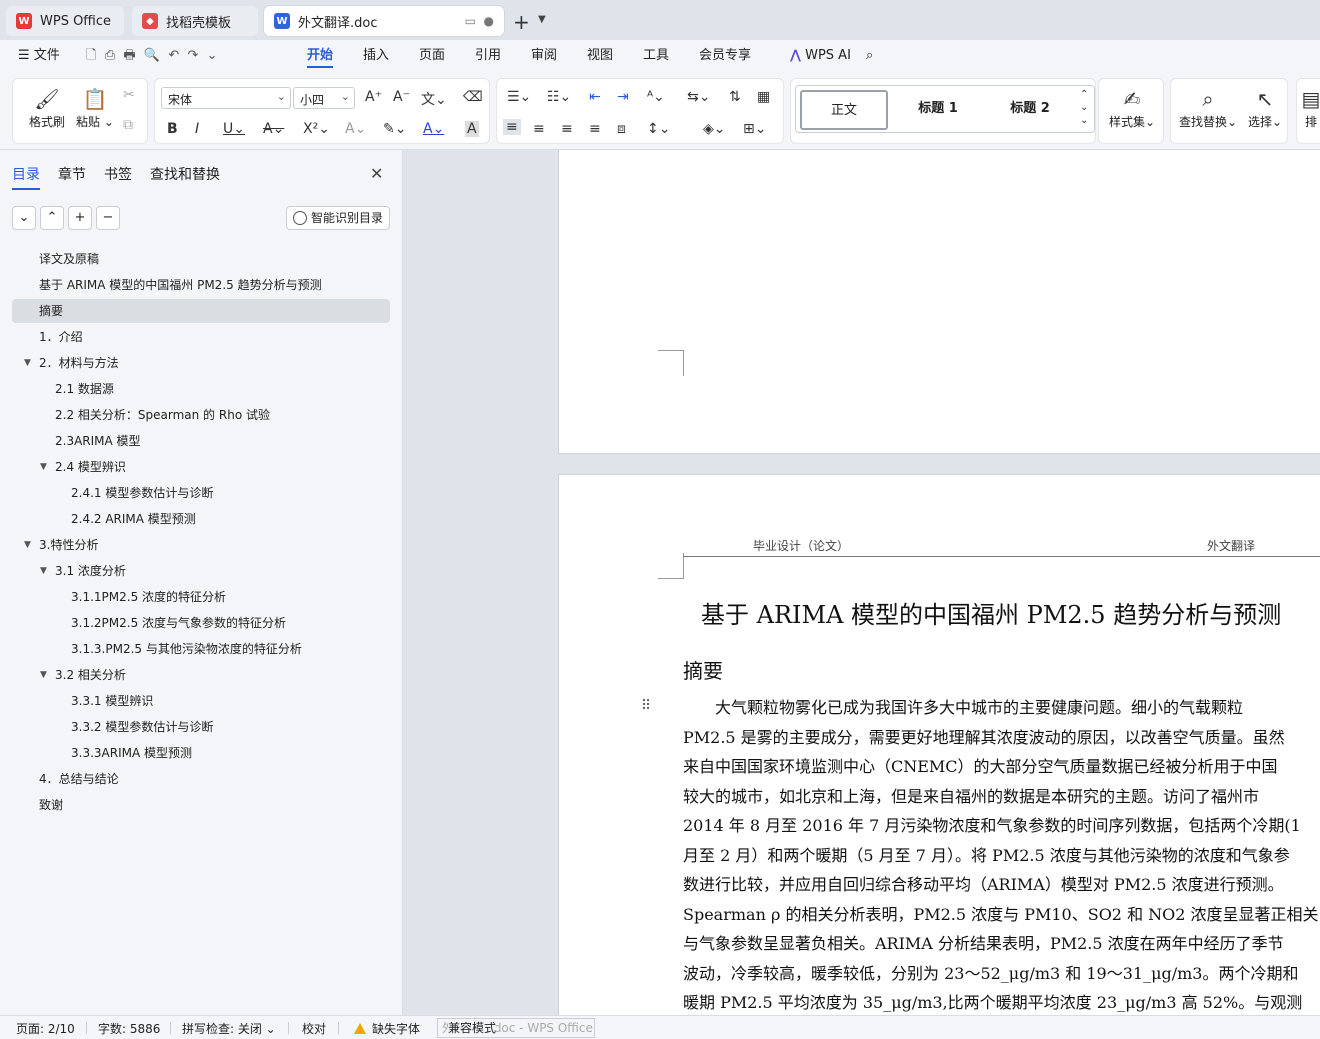 Image resolution: width=1320 pixels, height=1039 pixels. Describe the element at coordinates (542, 19) in the screenshot. I see `tab-list-chevron-down-icon: ▼` at that location.